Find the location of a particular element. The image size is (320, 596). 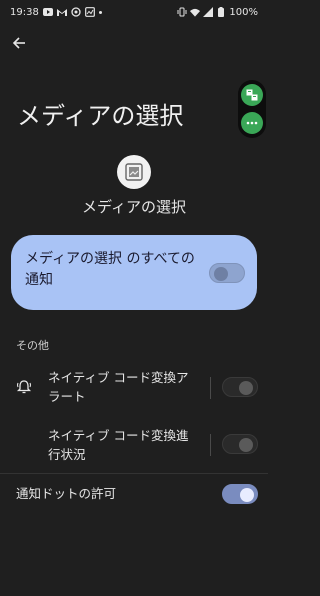

translate-button is located at coordinates (252, 95).